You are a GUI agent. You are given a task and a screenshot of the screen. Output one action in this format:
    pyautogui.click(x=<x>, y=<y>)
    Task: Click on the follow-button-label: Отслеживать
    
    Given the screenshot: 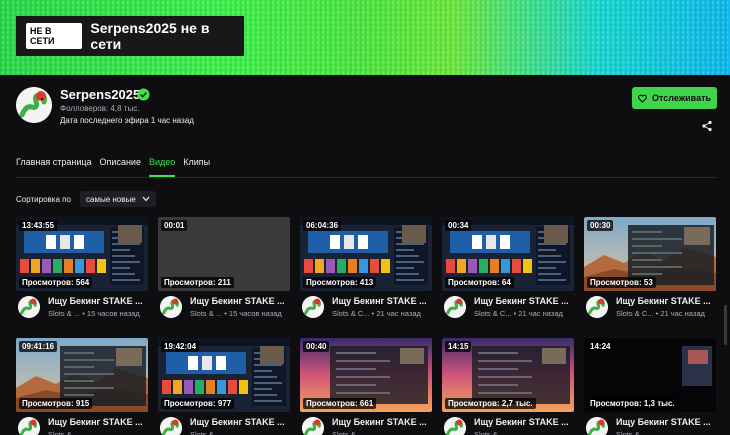 What is the action you would take?
    pyautogui.click(x=681, y=98)
    